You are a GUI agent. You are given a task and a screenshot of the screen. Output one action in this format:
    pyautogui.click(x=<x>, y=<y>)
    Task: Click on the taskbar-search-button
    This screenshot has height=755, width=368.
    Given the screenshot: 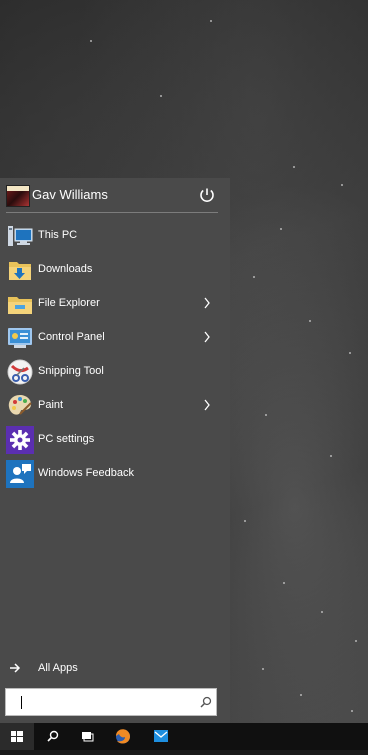 What is the action you would take?
    pyautogui.click(x=53, y=736)
    